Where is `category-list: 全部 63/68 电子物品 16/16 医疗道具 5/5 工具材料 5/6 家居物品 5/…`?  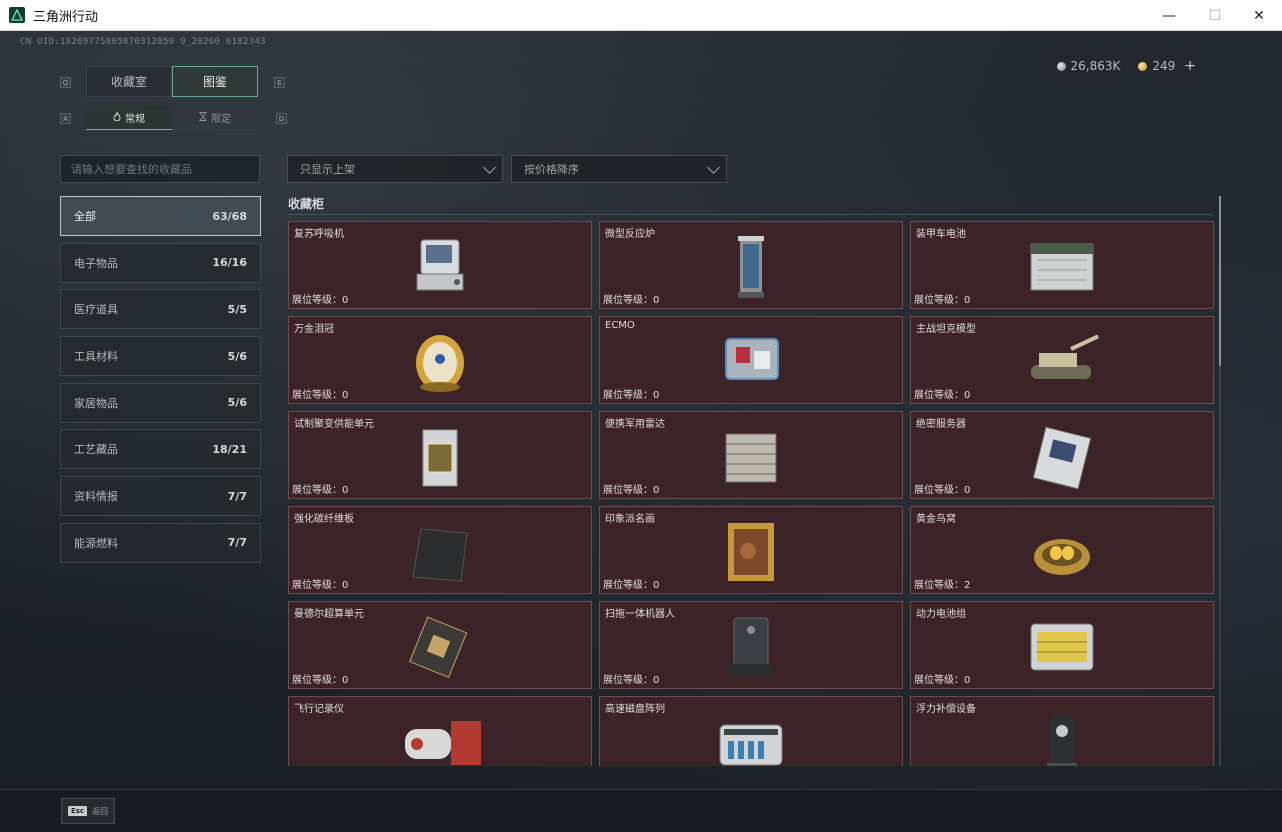
category-list: 全部 63/68 电子物品 16/16 医疗道具 5/5 工具材料 5/6 家居物品 5/… is located at coordinates (160, 383).